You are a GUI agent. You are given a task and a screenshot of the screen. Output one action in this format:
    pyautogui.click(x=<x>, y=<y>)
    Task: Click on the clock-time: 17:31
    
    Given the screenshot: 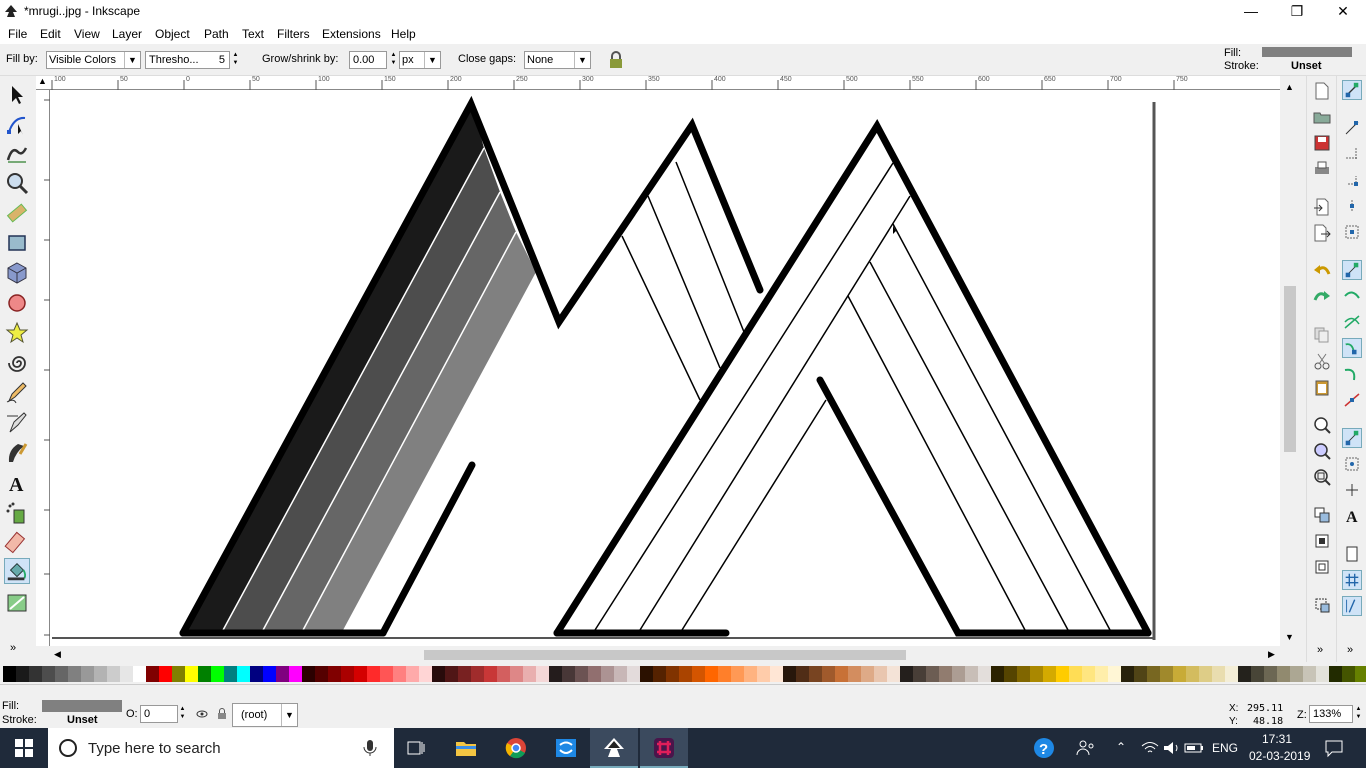 What is the action you would take?
    pyautogui.click(x=1277, y=739)
    